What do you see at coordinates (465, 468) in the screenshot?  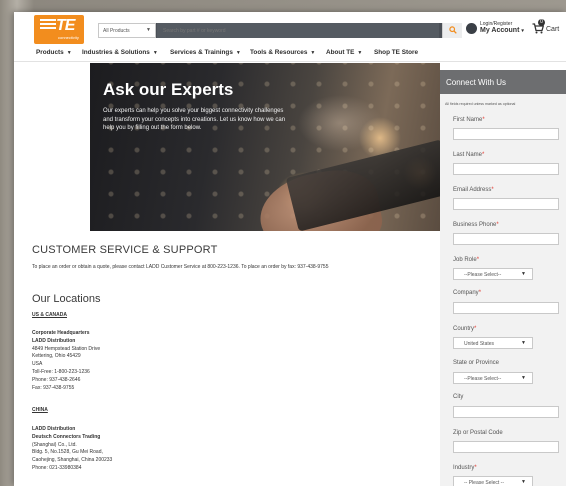 I see `industry-label: Industry*` at bounding box center [465, 468].